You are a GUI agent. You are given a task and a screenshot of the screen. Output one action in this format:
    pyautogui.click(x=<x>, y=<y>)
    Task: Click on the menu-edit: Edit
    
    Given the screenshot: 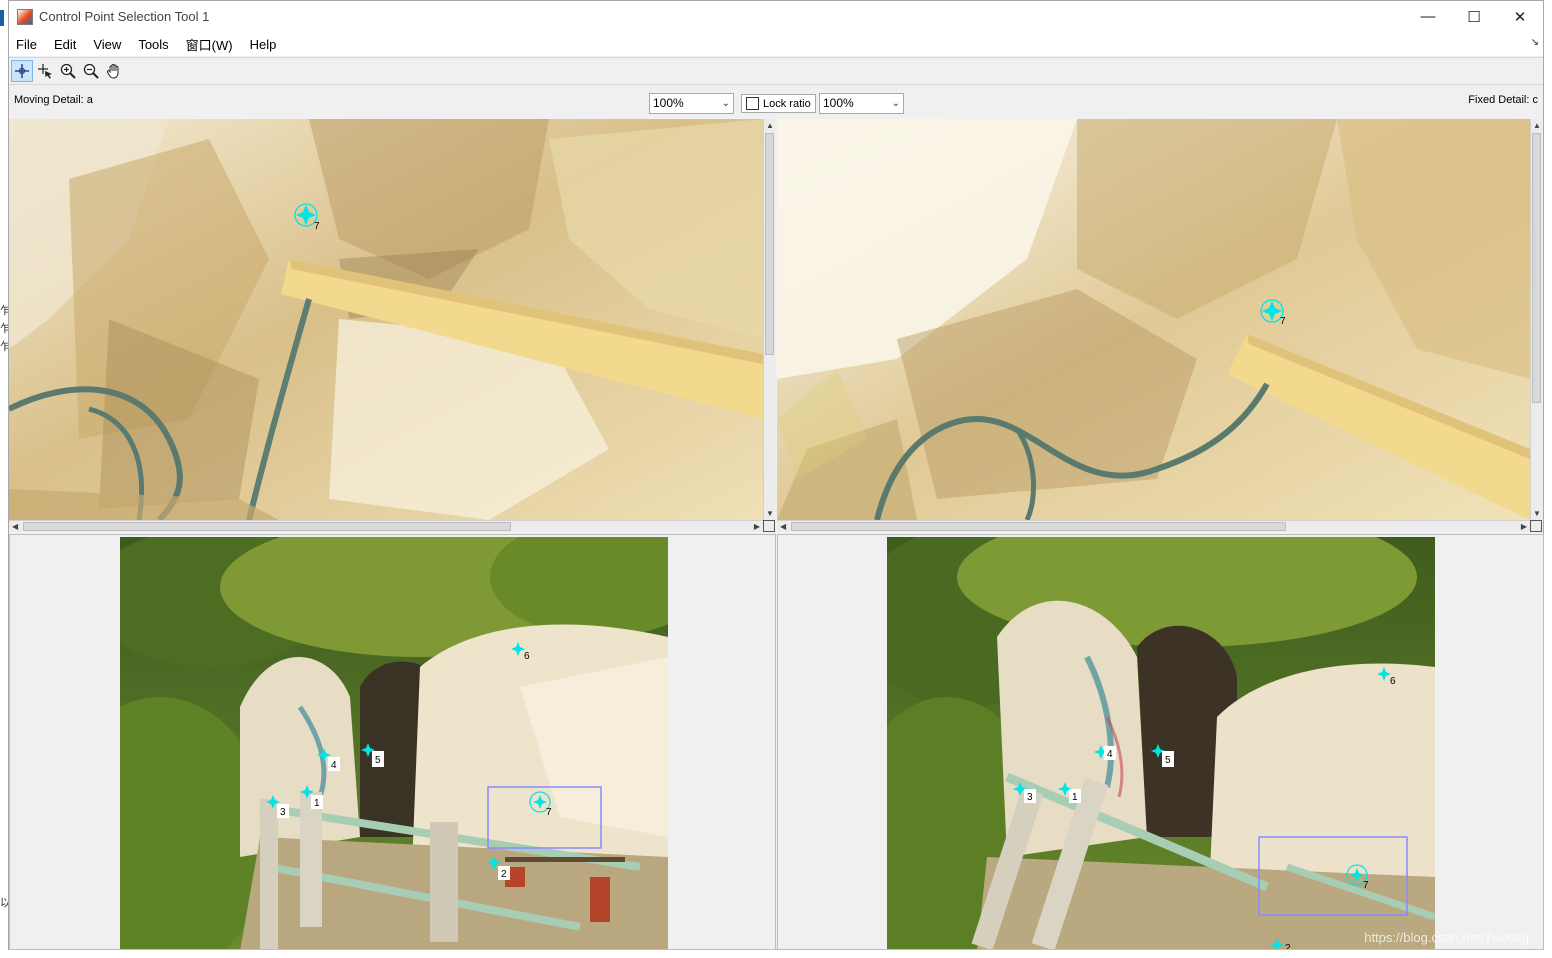 What is the action you would take?
    pyautogui.click(x=69, y=44)
    